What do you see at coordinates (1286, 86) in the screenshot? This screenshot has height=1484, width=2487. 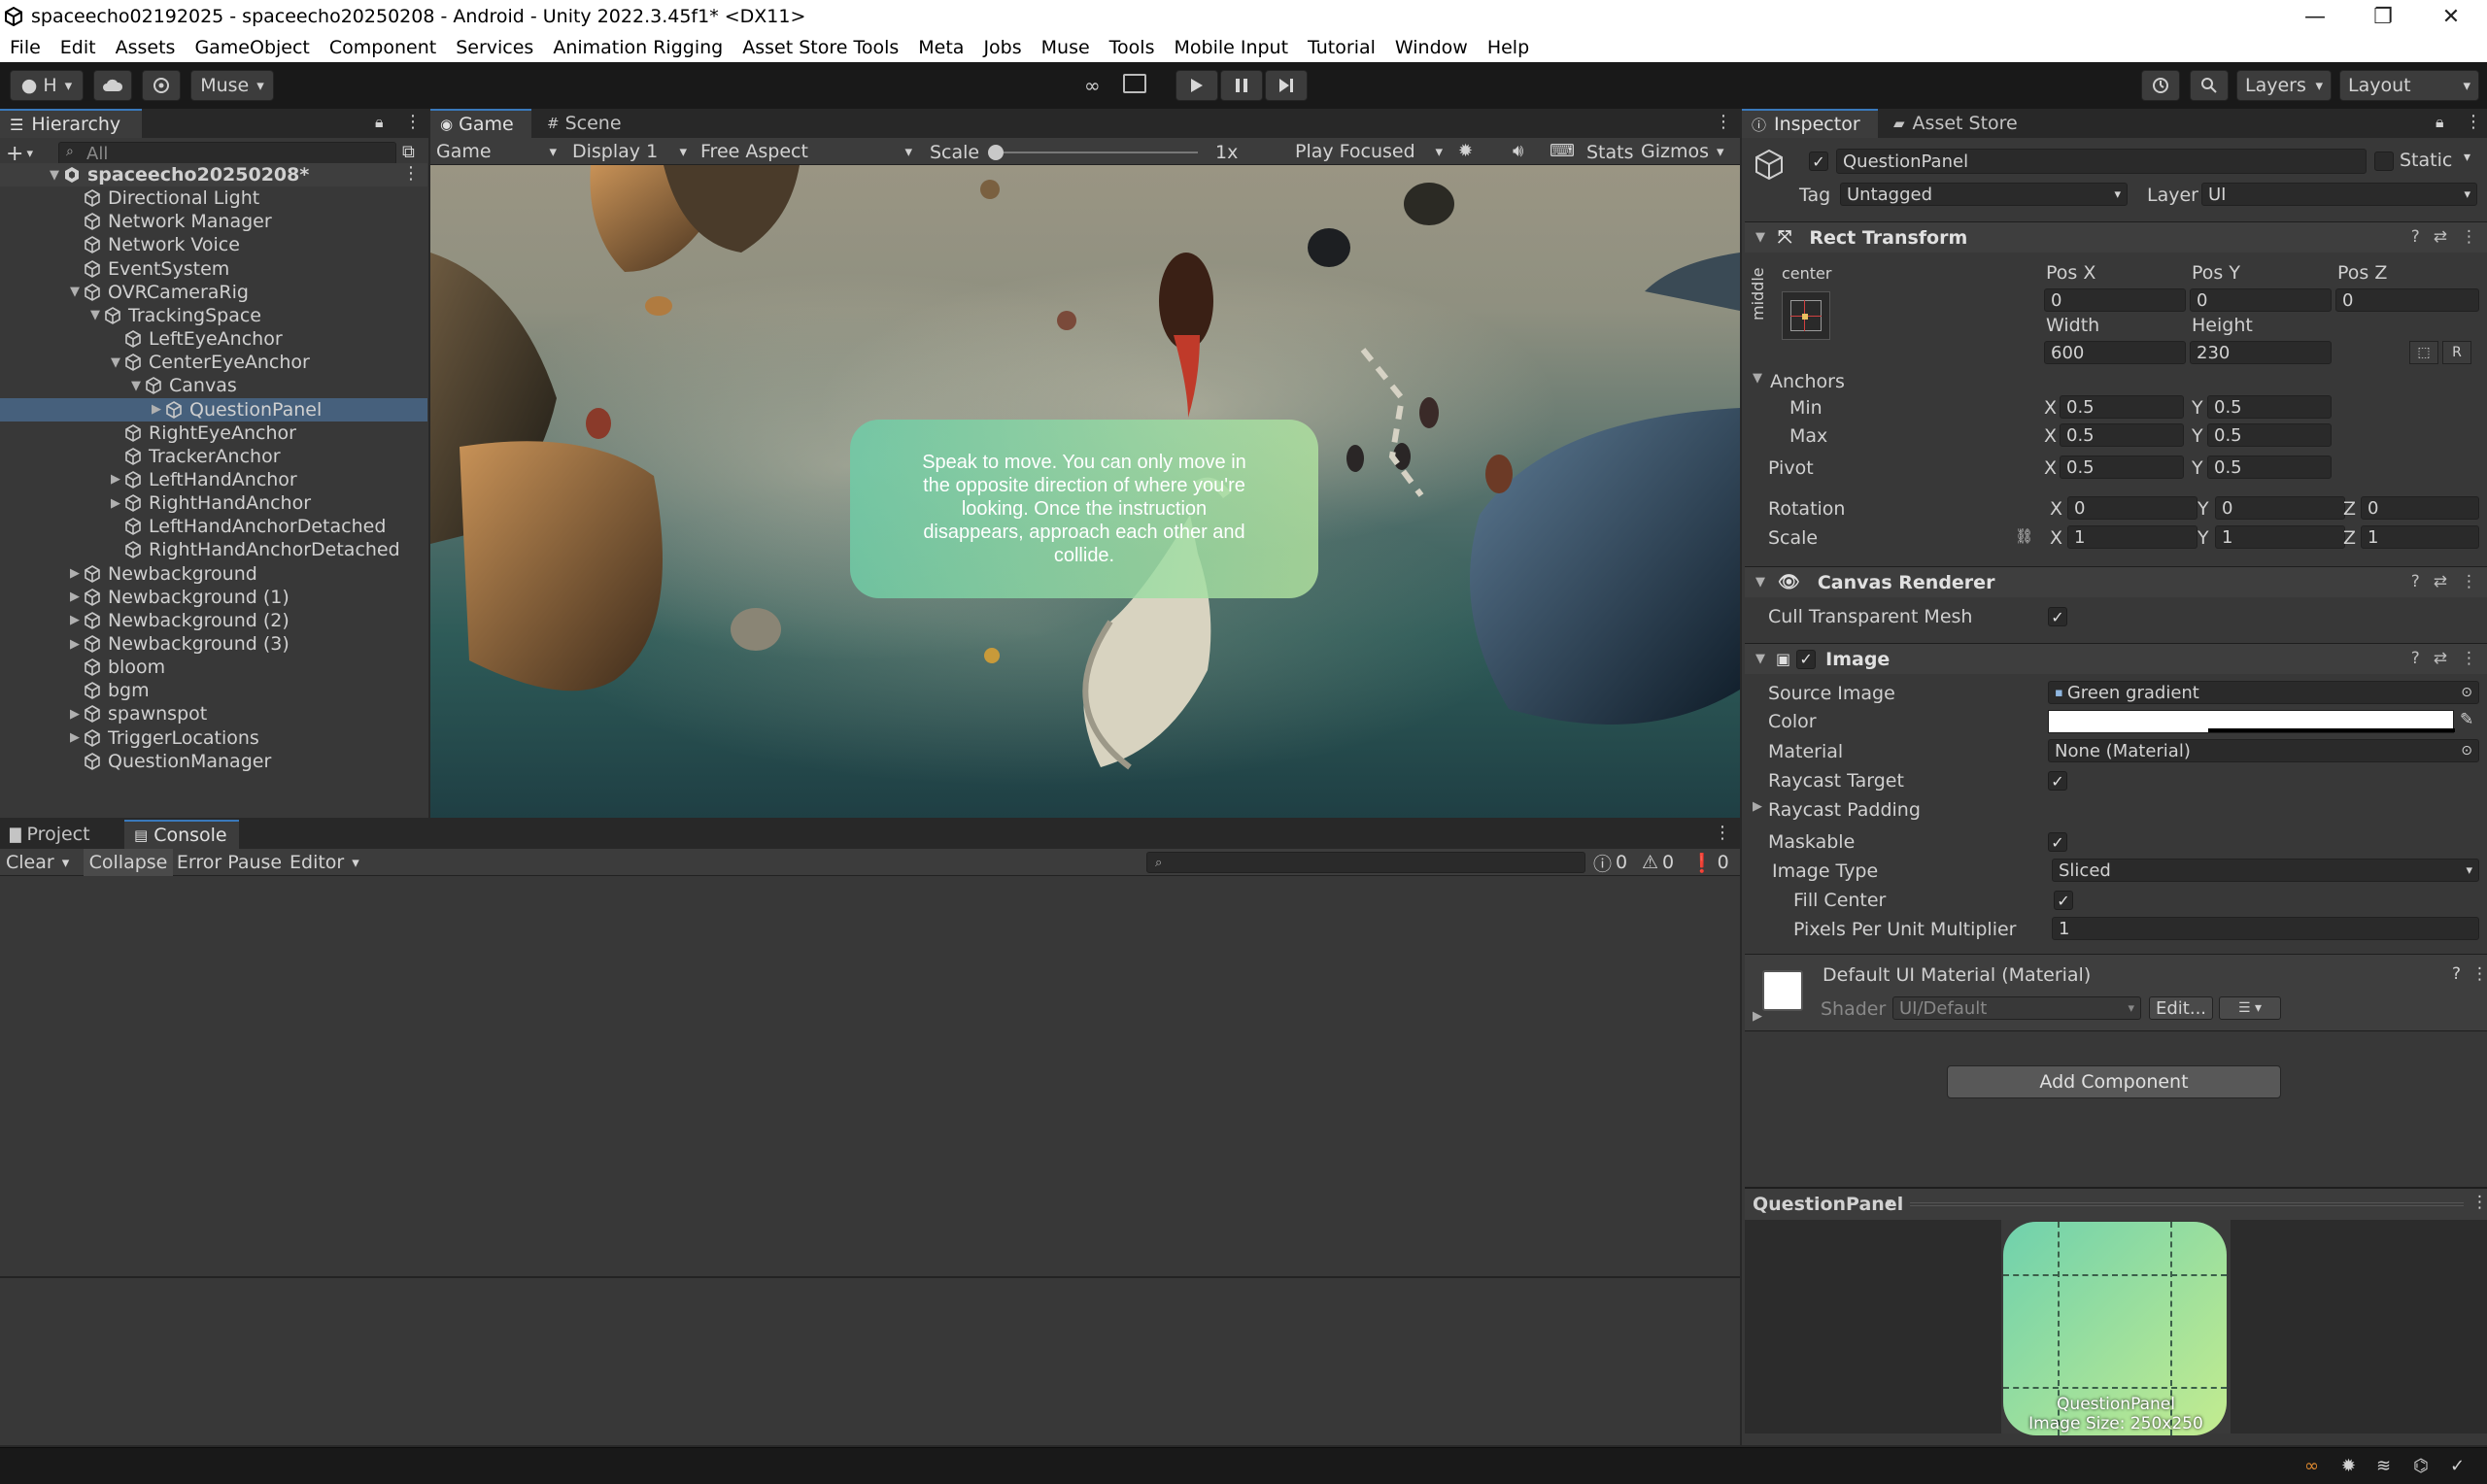 I see `step-button` at bounding box center [1286, 86].